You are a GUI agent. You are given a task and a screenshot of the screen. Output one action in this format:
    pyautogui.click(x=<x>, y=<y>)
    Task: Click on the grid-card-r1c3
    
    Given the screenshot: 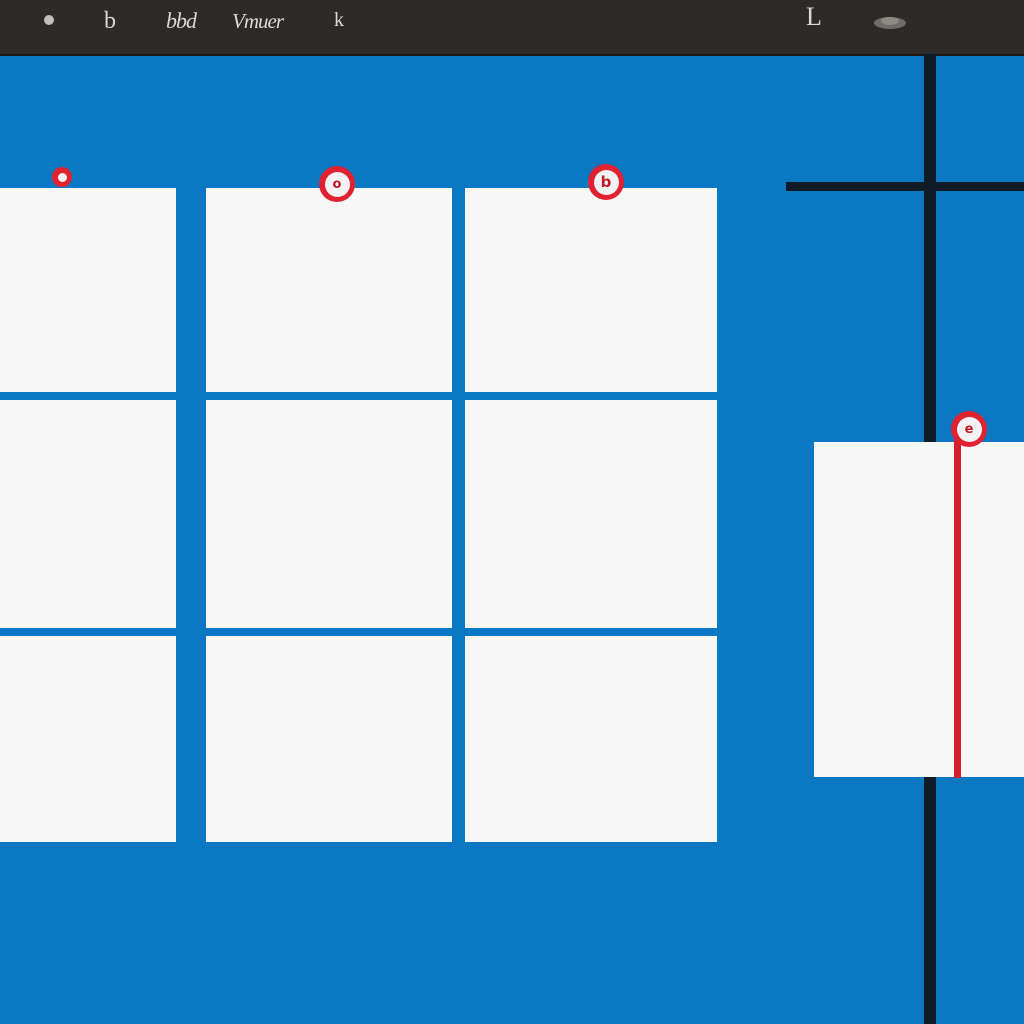 What is the action you would take?
    pyautogui.click(x=591, y=290)
    